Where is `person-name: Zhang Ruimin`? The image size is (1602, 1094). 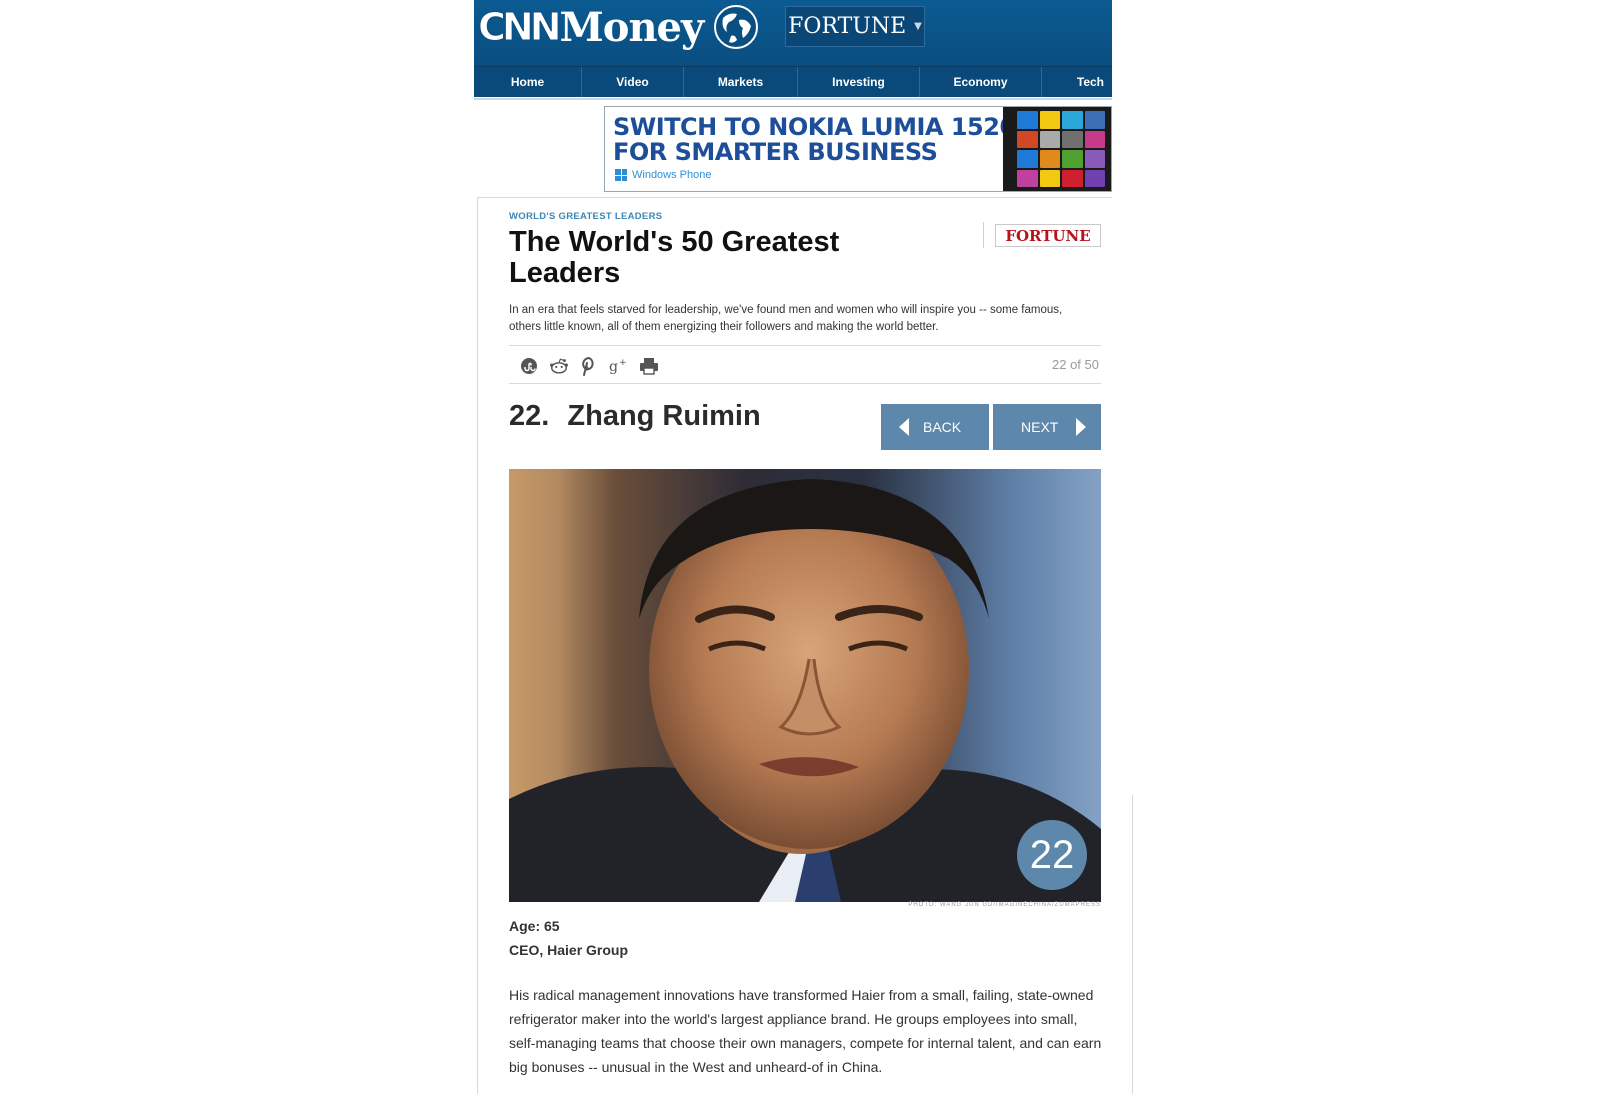
person-name: Zhang Ruimin is located at coordinates (664, 416).